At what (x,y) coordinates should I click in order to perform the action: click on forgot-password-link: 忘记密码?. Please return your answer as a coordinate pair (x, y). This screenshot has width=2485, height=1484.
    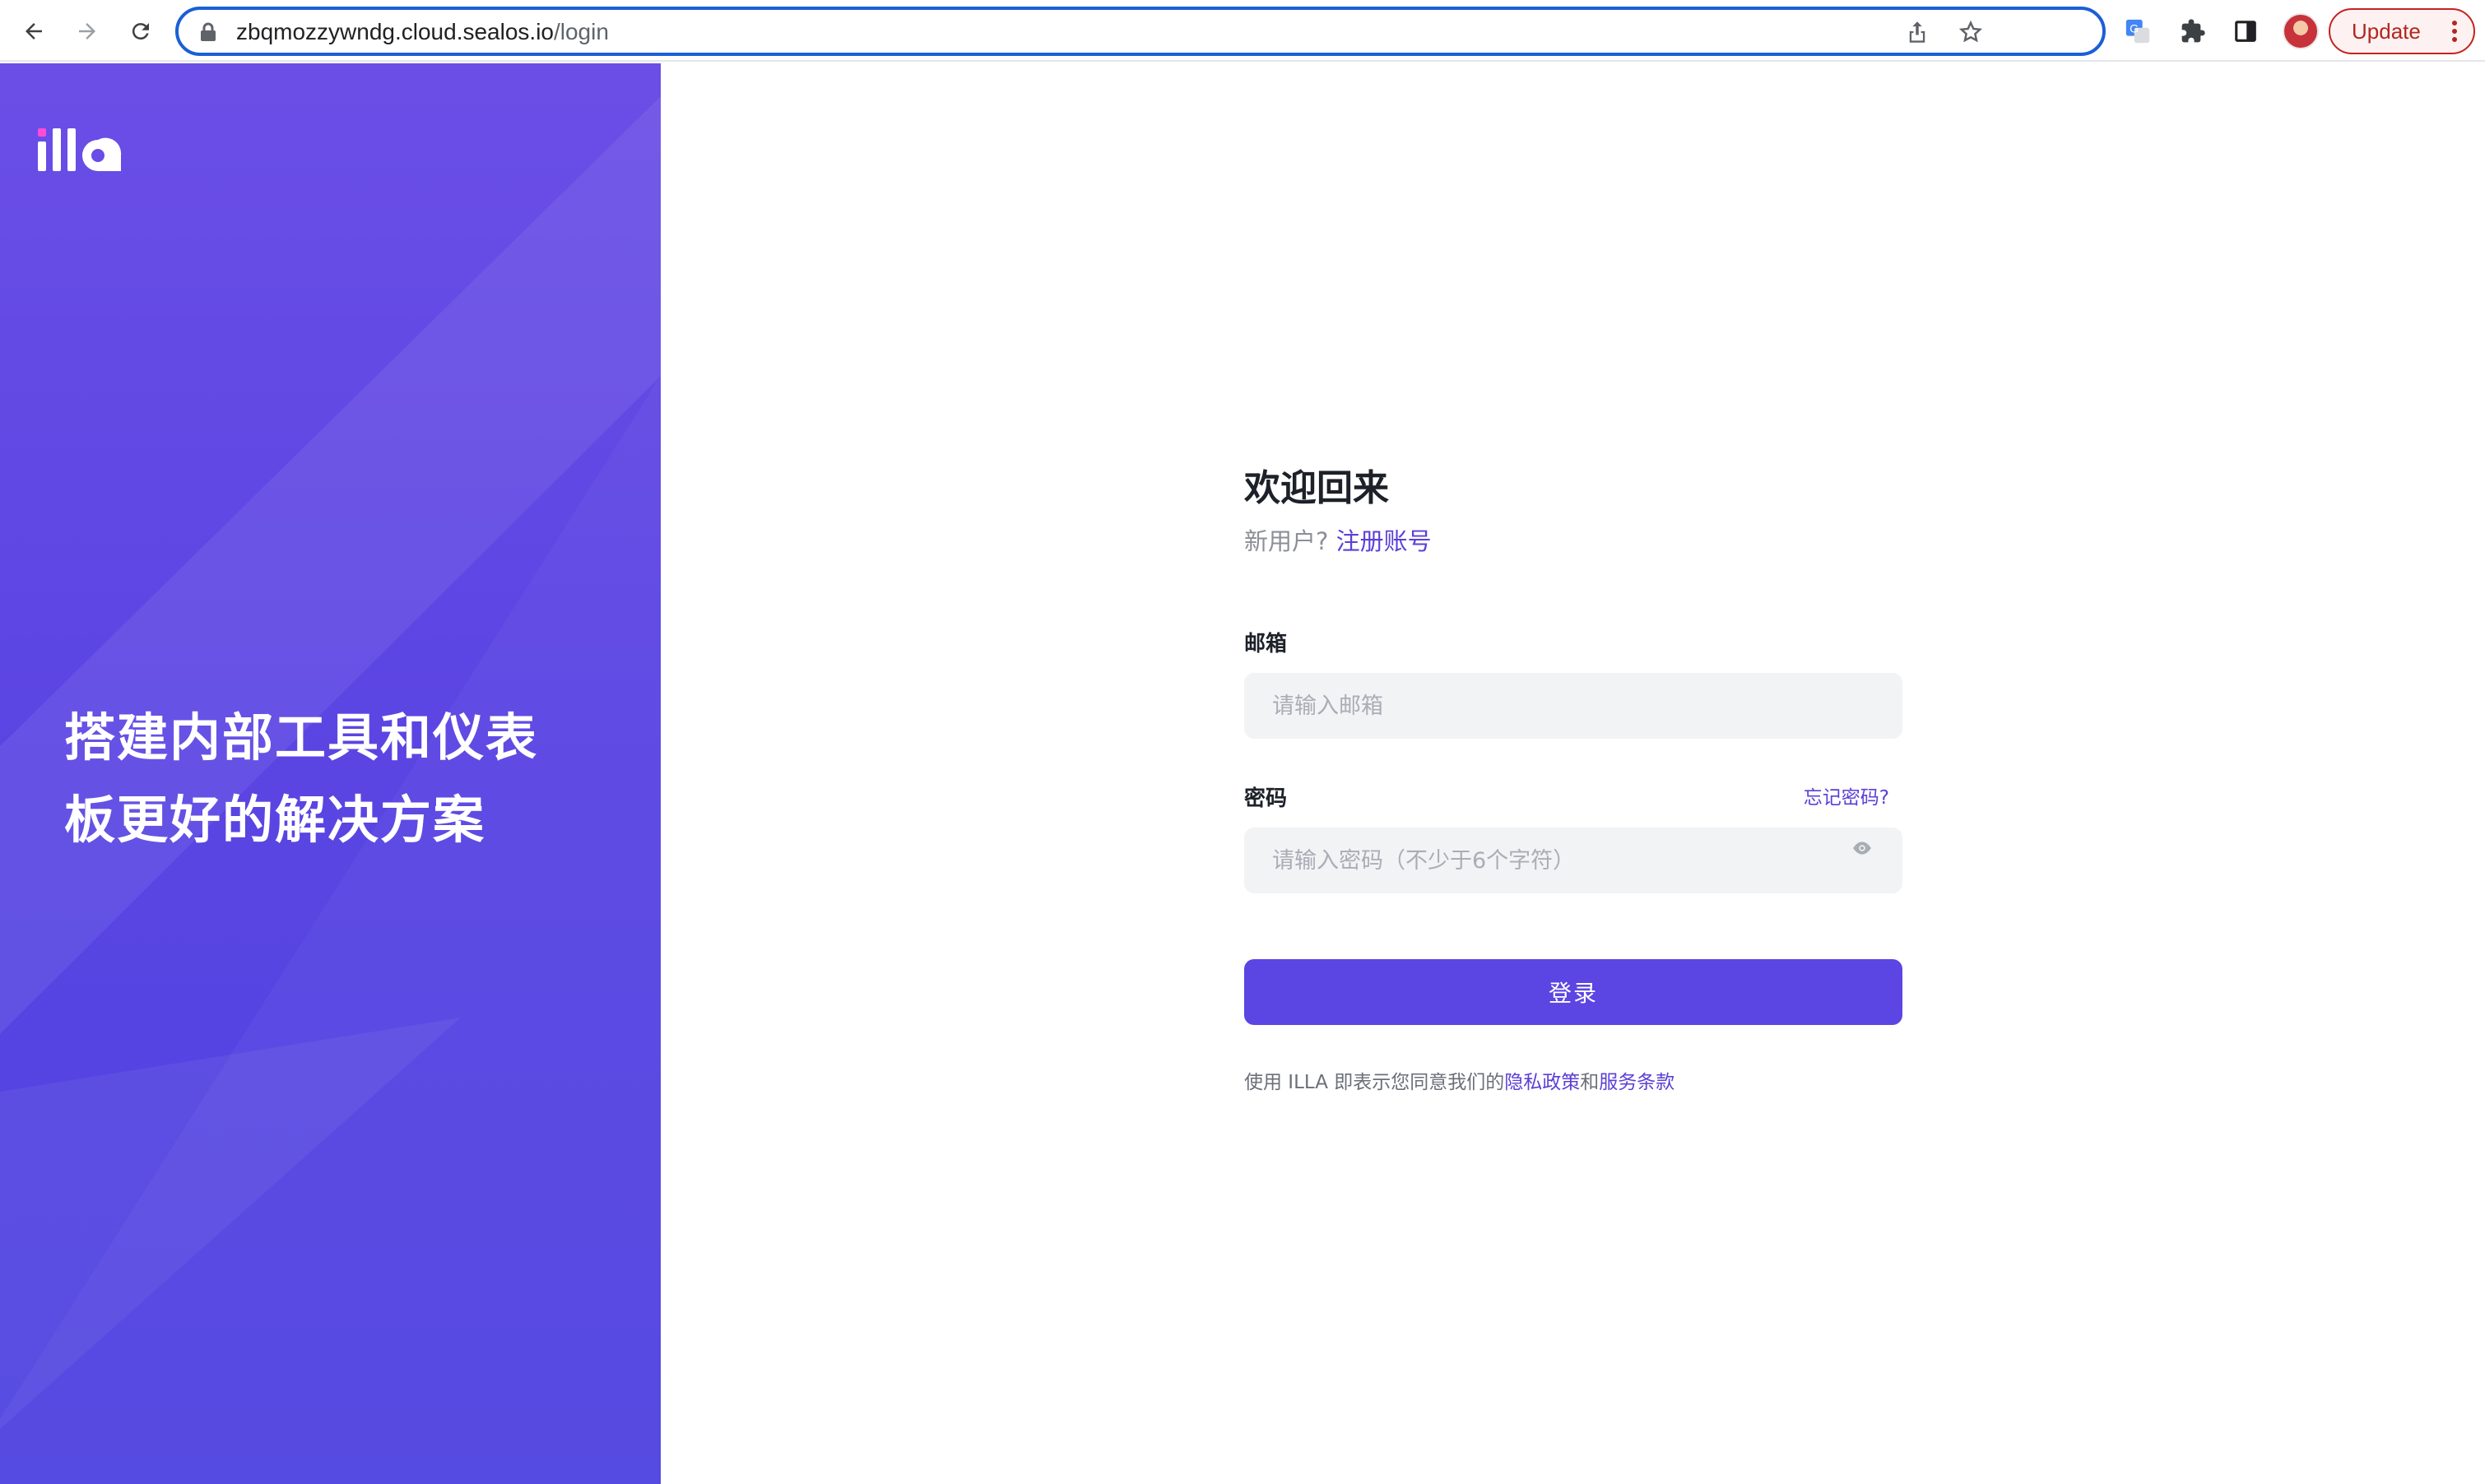
    Looking at the image, I should click on (1846, 795).